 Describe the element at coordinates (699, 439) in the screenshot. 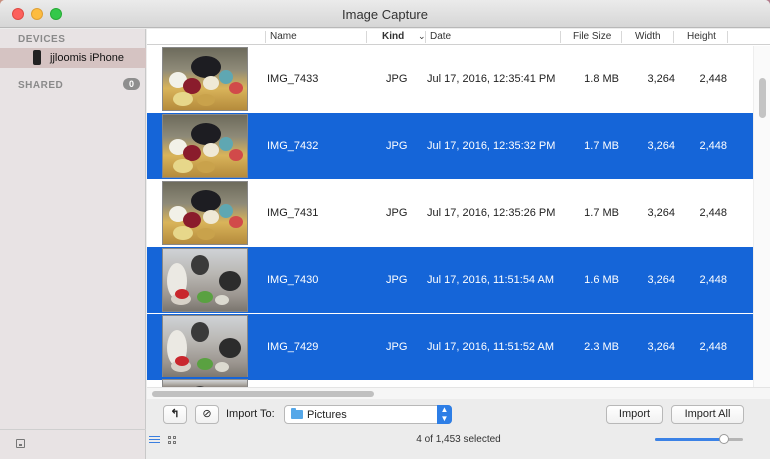

I see `thumbnail-size-slider` at that location.